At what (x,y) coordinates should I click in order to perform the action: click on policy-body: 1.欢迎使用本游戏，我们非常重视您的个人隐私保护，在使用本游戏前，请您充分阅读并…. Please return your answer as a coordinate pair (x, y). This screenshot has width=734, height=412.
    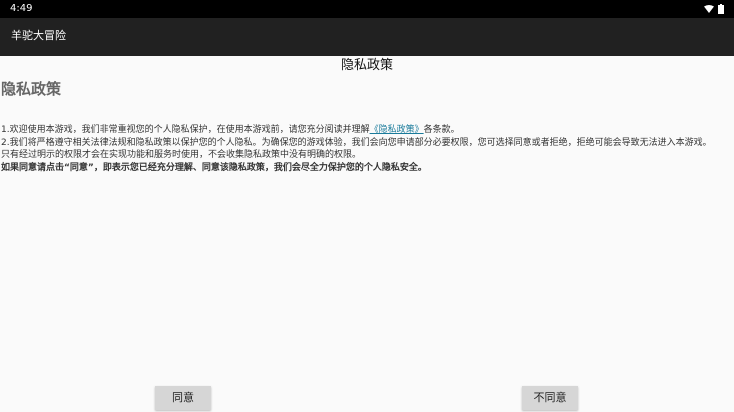
    Looking at the image, I should click on (366, 149).